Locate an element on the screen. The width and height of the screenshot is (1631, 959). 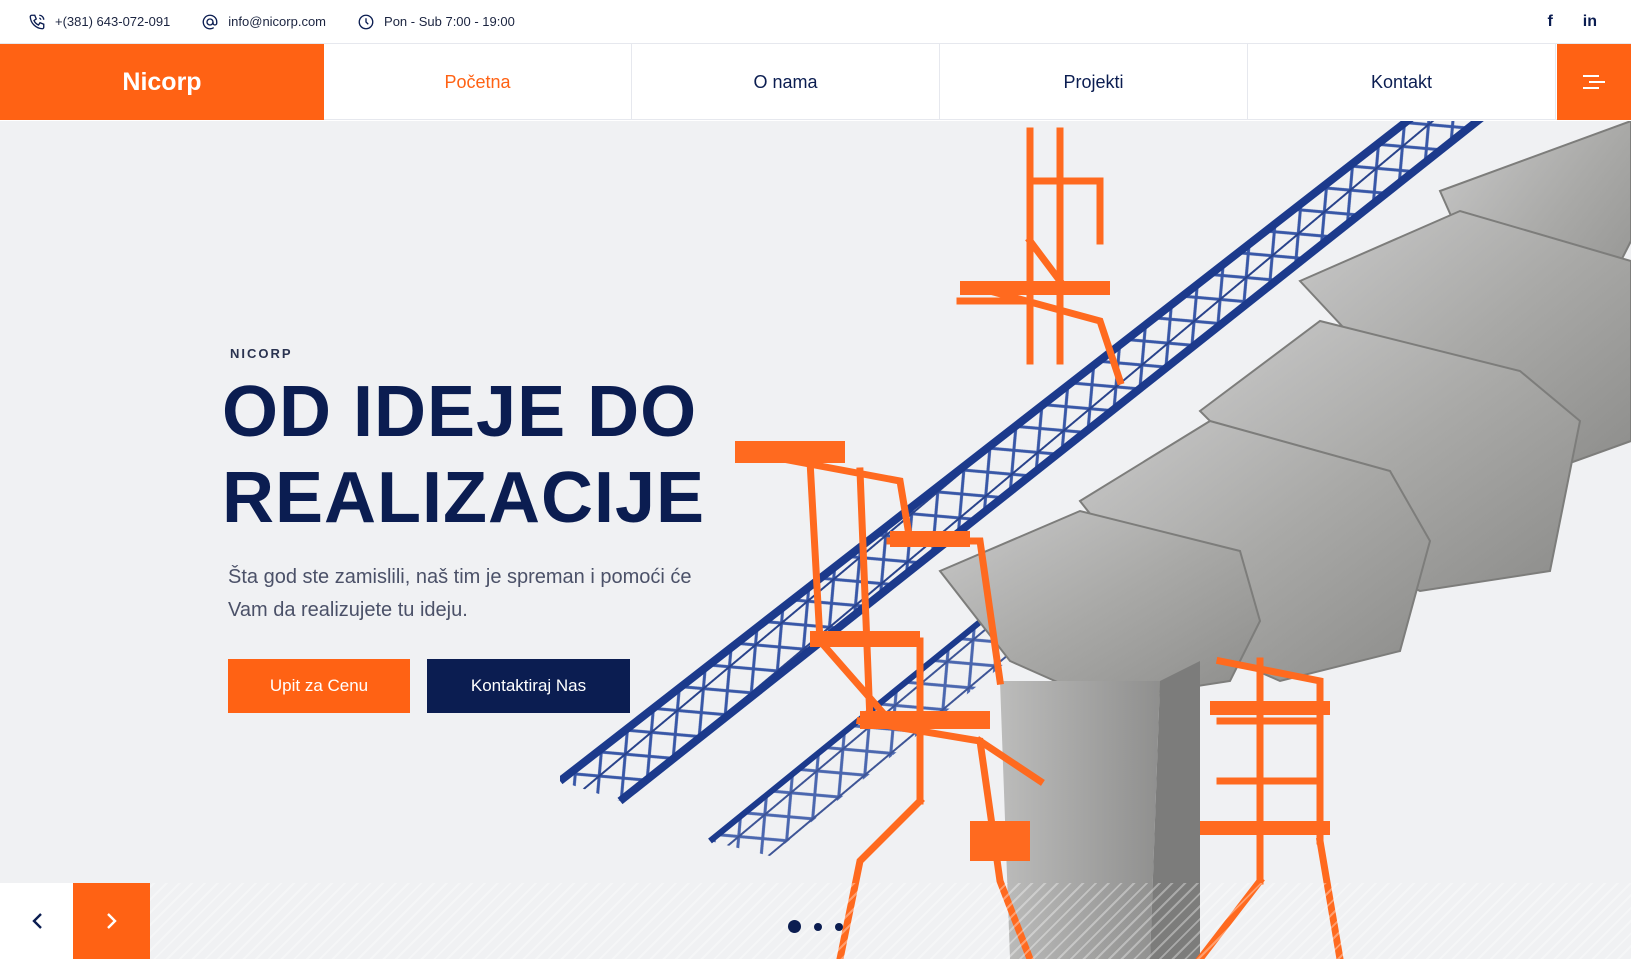
slider-prev-button is located at coordinates (36, 921).